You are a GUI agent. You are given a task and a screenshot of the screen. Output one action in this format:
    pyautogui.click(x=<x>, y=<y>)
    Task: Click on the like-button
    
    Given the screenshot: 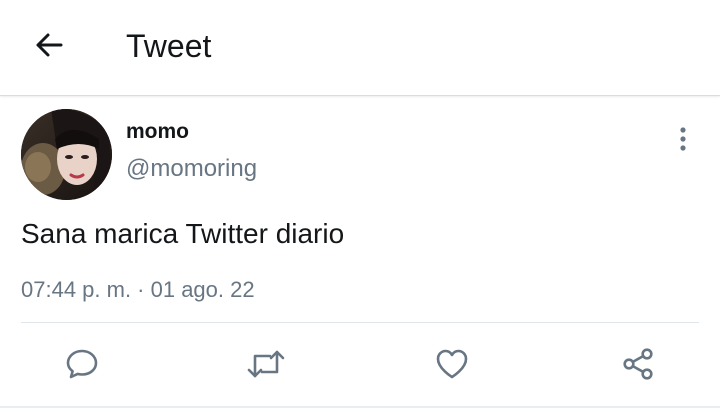 What is the action you would take?
    pyautogui.click(x=452, y=366)
    